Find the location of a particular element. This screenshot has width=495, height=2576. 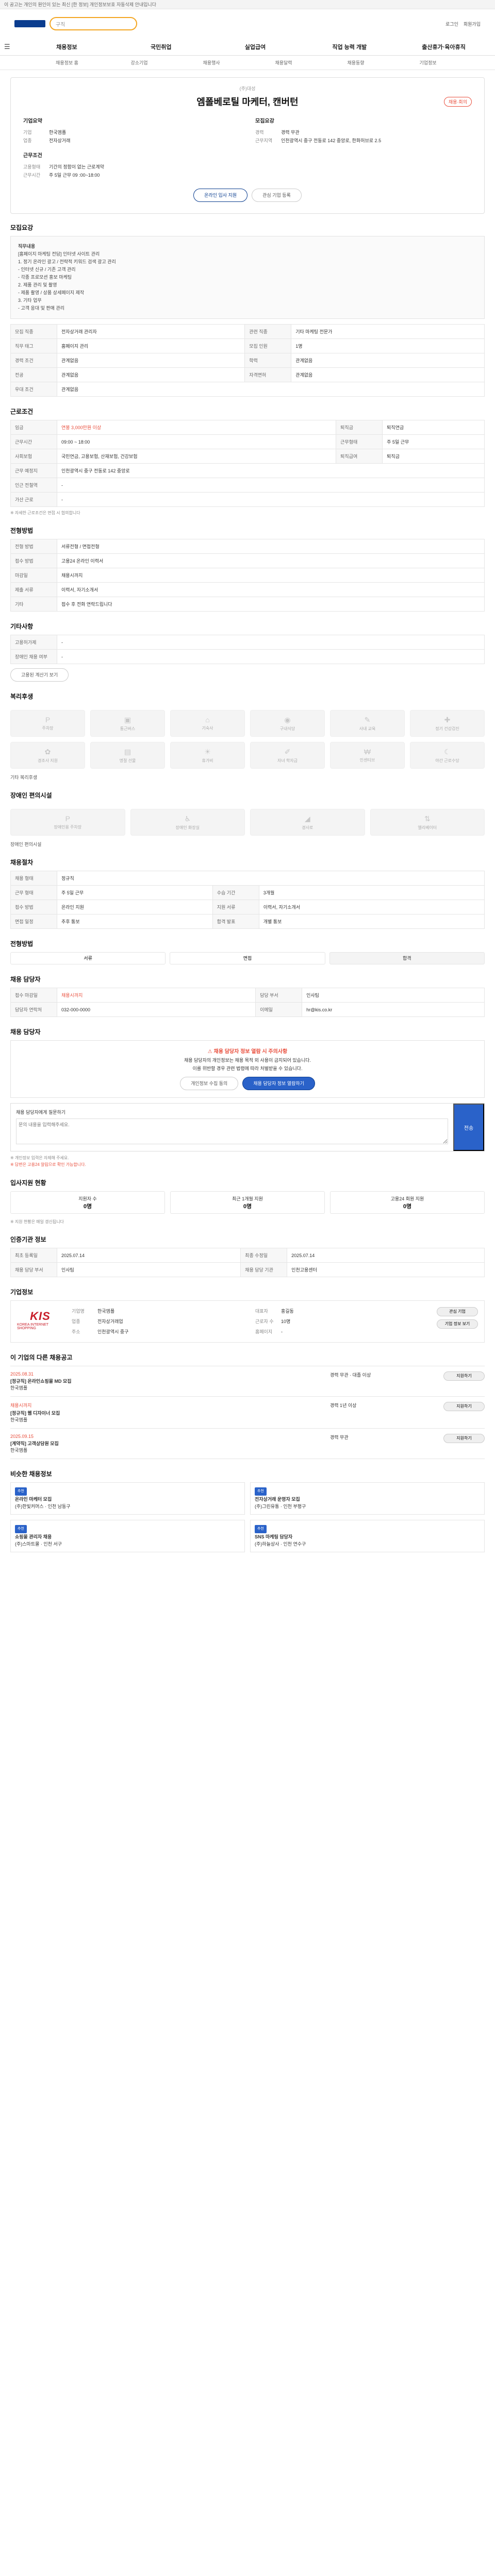

lnb-item: 채용달력 is located at coordinates (284, 63).